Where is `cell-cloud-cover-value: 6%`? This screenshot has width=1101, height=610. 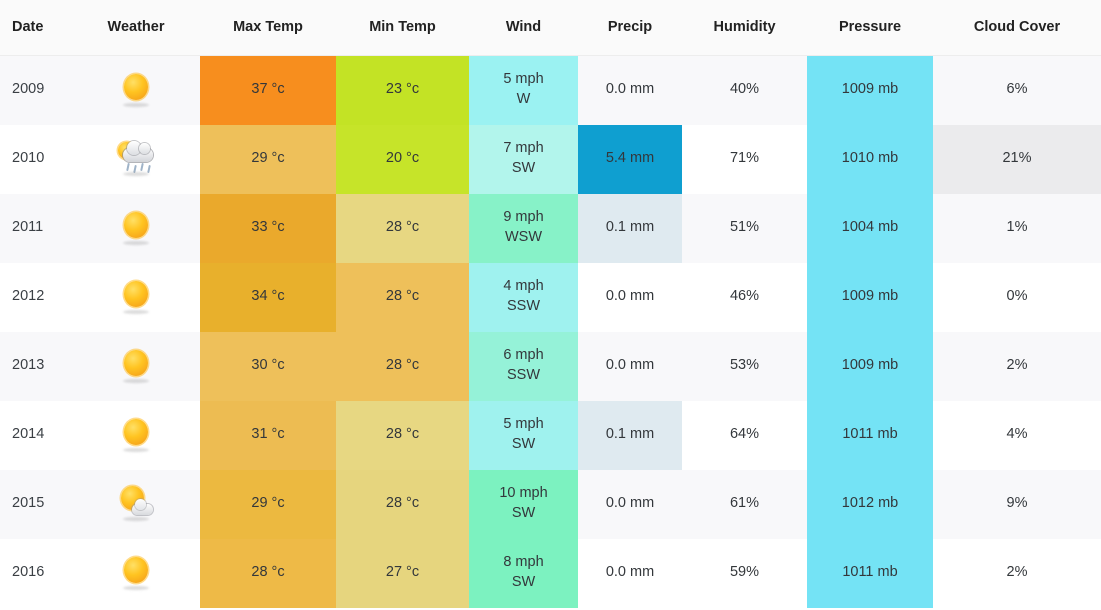 cell-cloud-cover-value: 6% is located at coordinates (1017, 89).